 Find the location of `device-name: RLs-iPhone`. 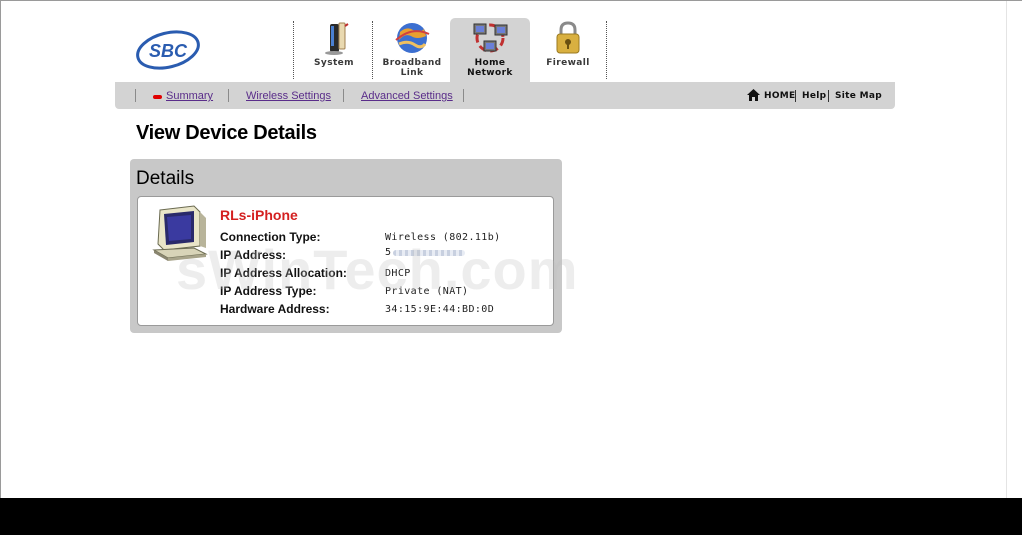

device-name: RLs-iPhone is located at coordinates (259, 215).